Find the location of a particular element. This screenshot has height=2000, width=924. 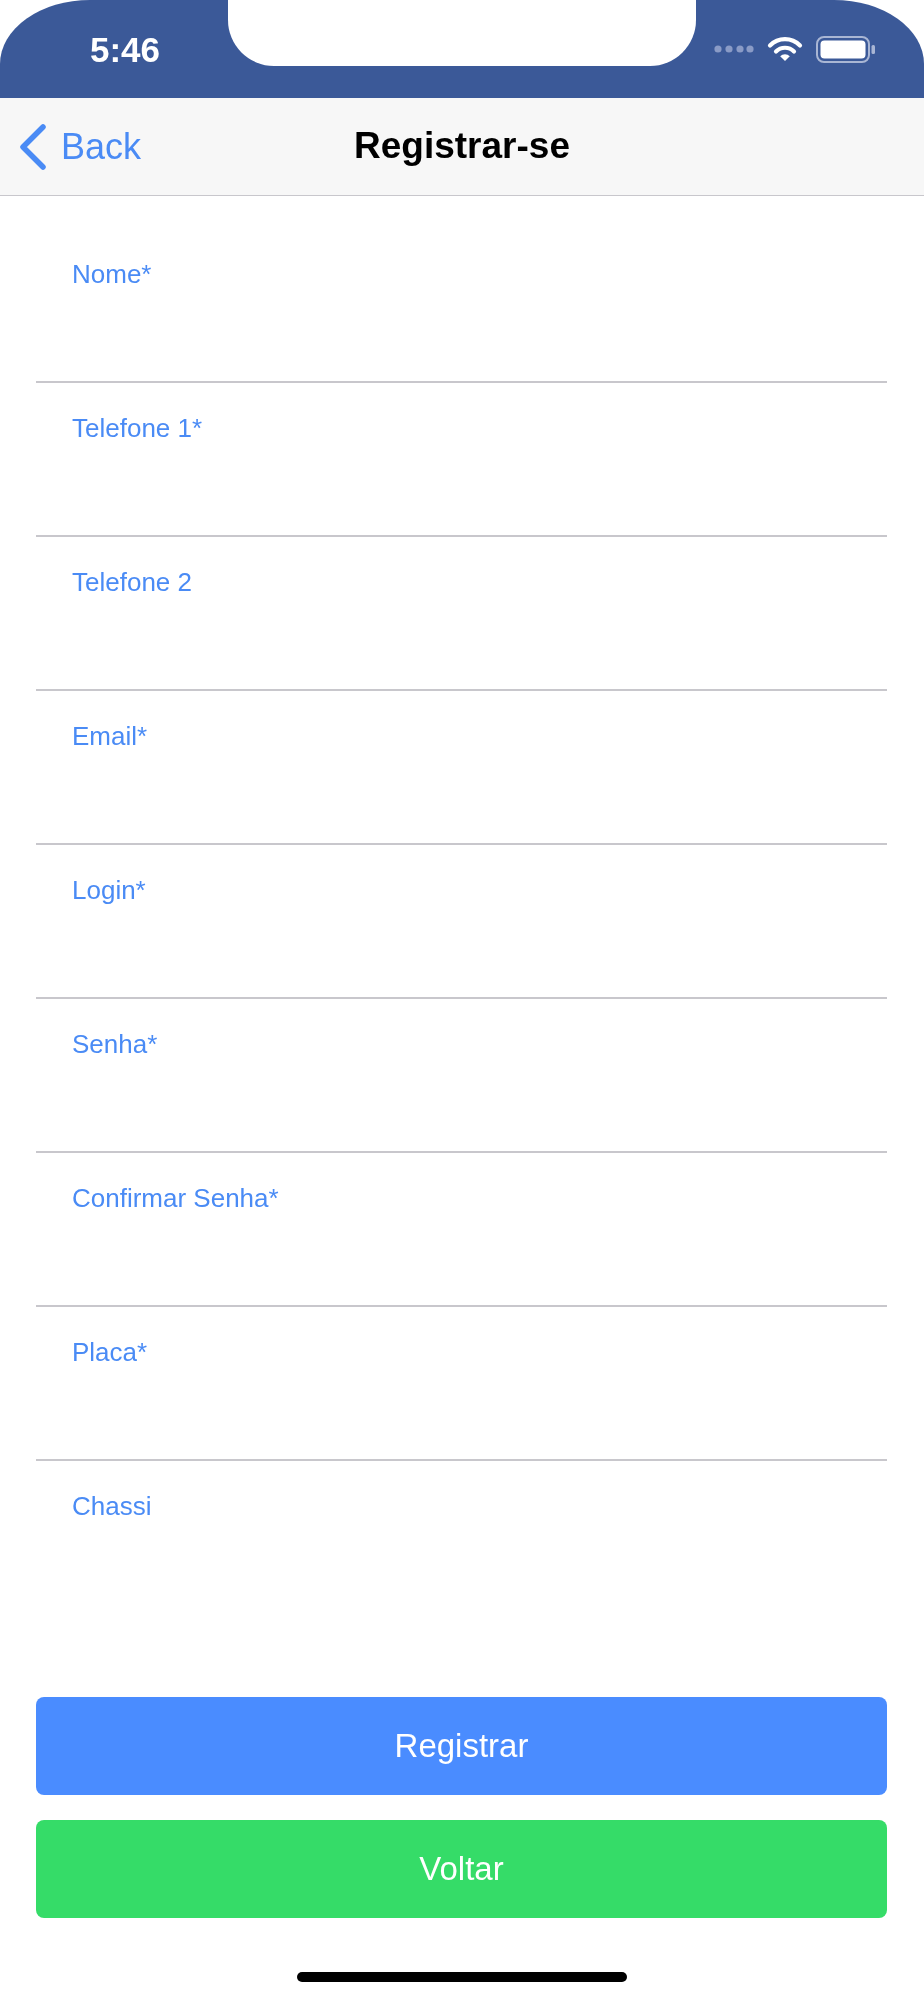

field-label: Confirmar Senha* is located at coordinates (175, 1198).